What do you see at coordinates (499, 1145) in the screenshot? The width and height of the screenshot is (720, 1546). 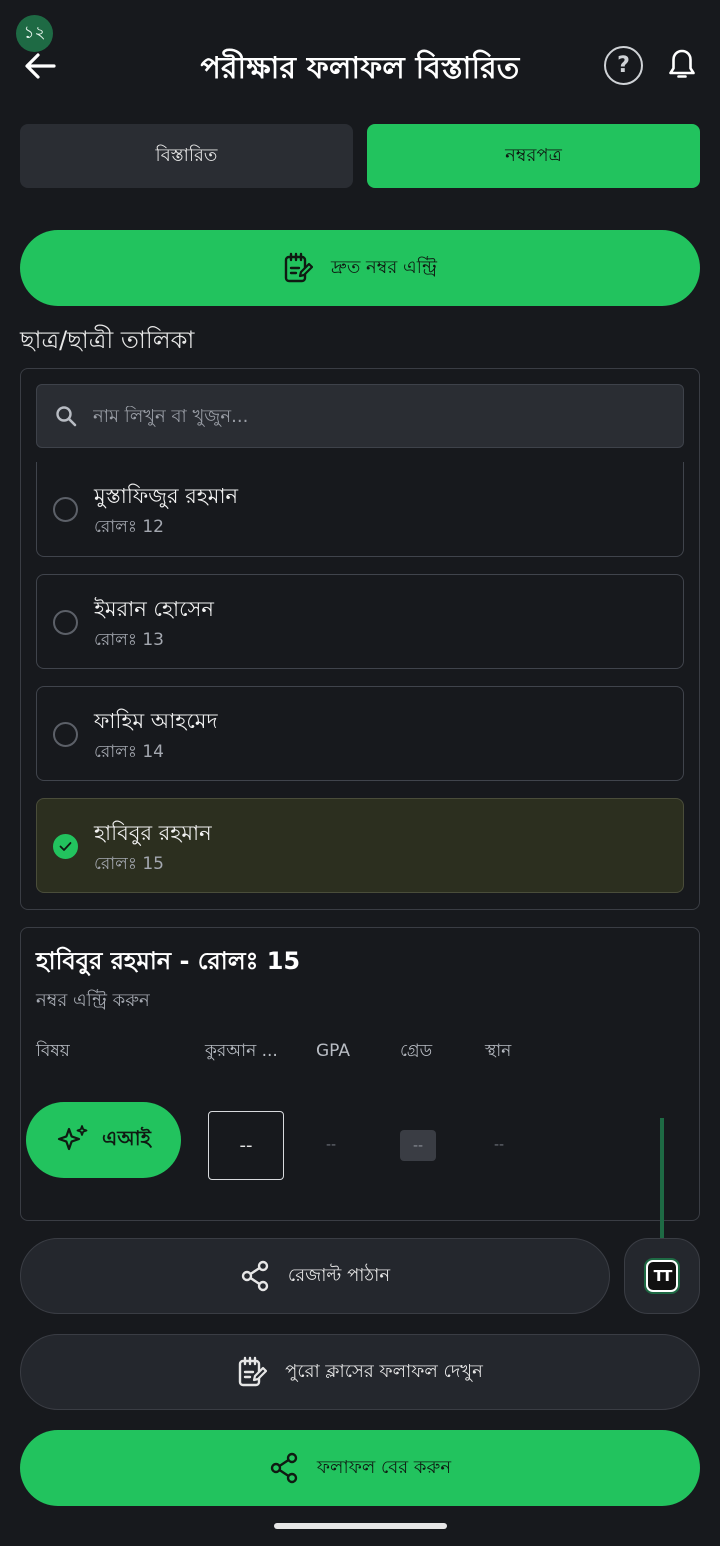 I see `position-value: --` at bounding box center [499, 1145].